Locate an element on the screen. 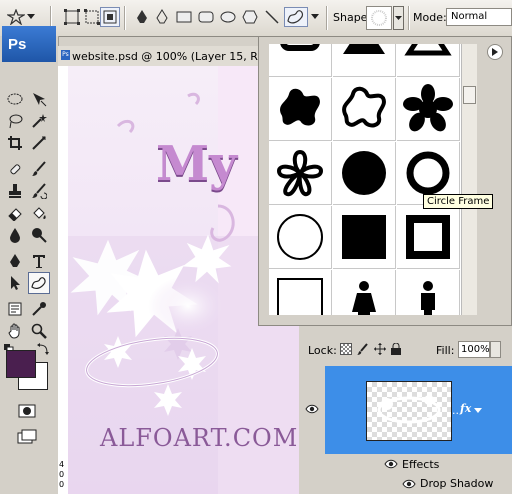 The width and height of the screenshot is (512, 494). shape-square is located at coordinates (364, 237).